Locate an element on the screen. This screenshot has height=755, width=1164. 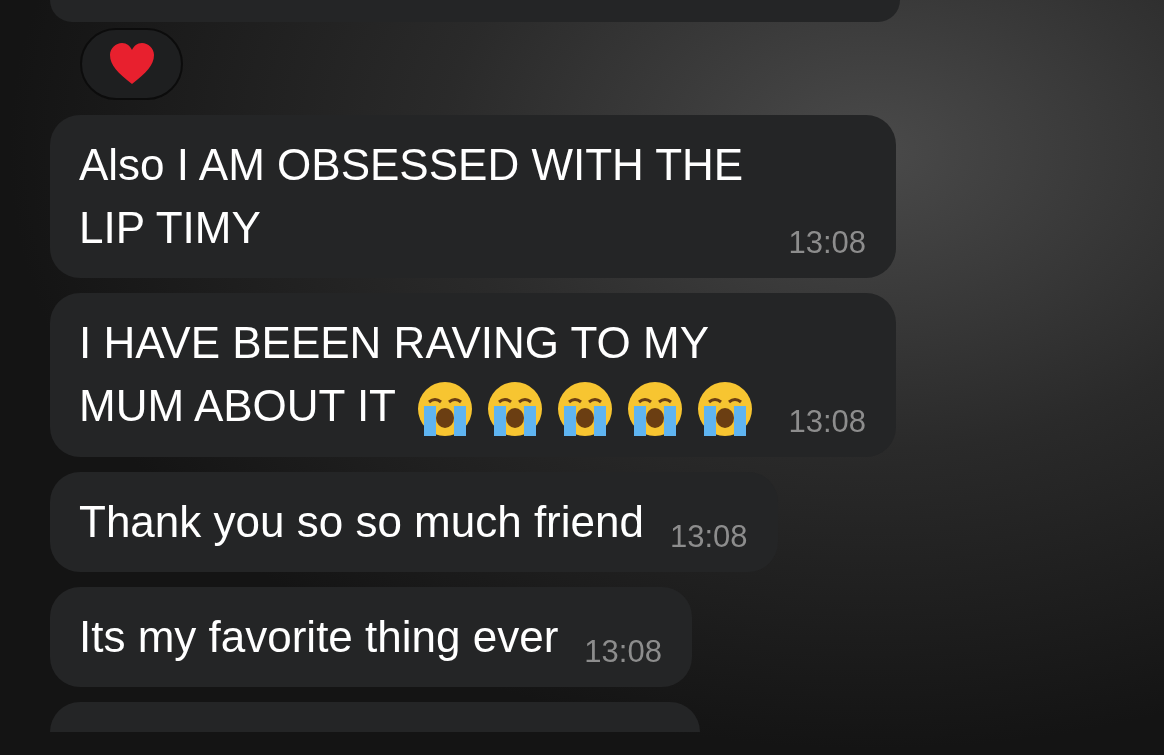
message-text: Its my favorite thing ever is located at coordinates (319, 637).